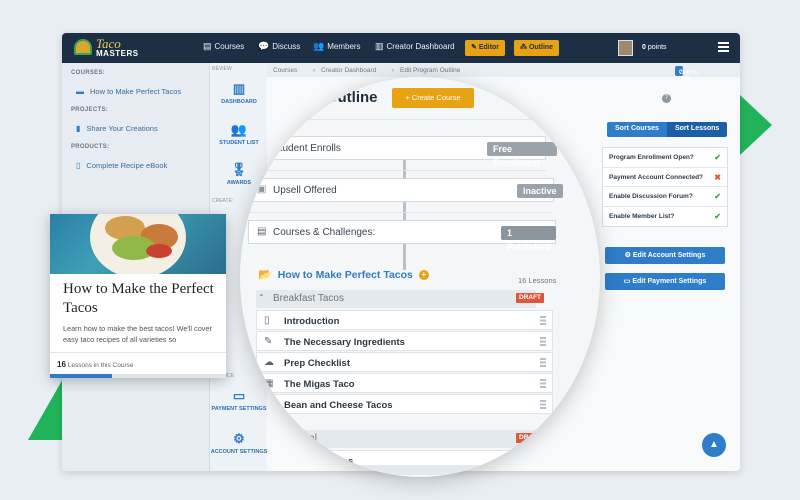 This screenshot has width=800, height=500. What do you see at coordinates (714, 445) in the screenshot?
I see `mountain-action-button: ▲` at bounding box center [714, 445].